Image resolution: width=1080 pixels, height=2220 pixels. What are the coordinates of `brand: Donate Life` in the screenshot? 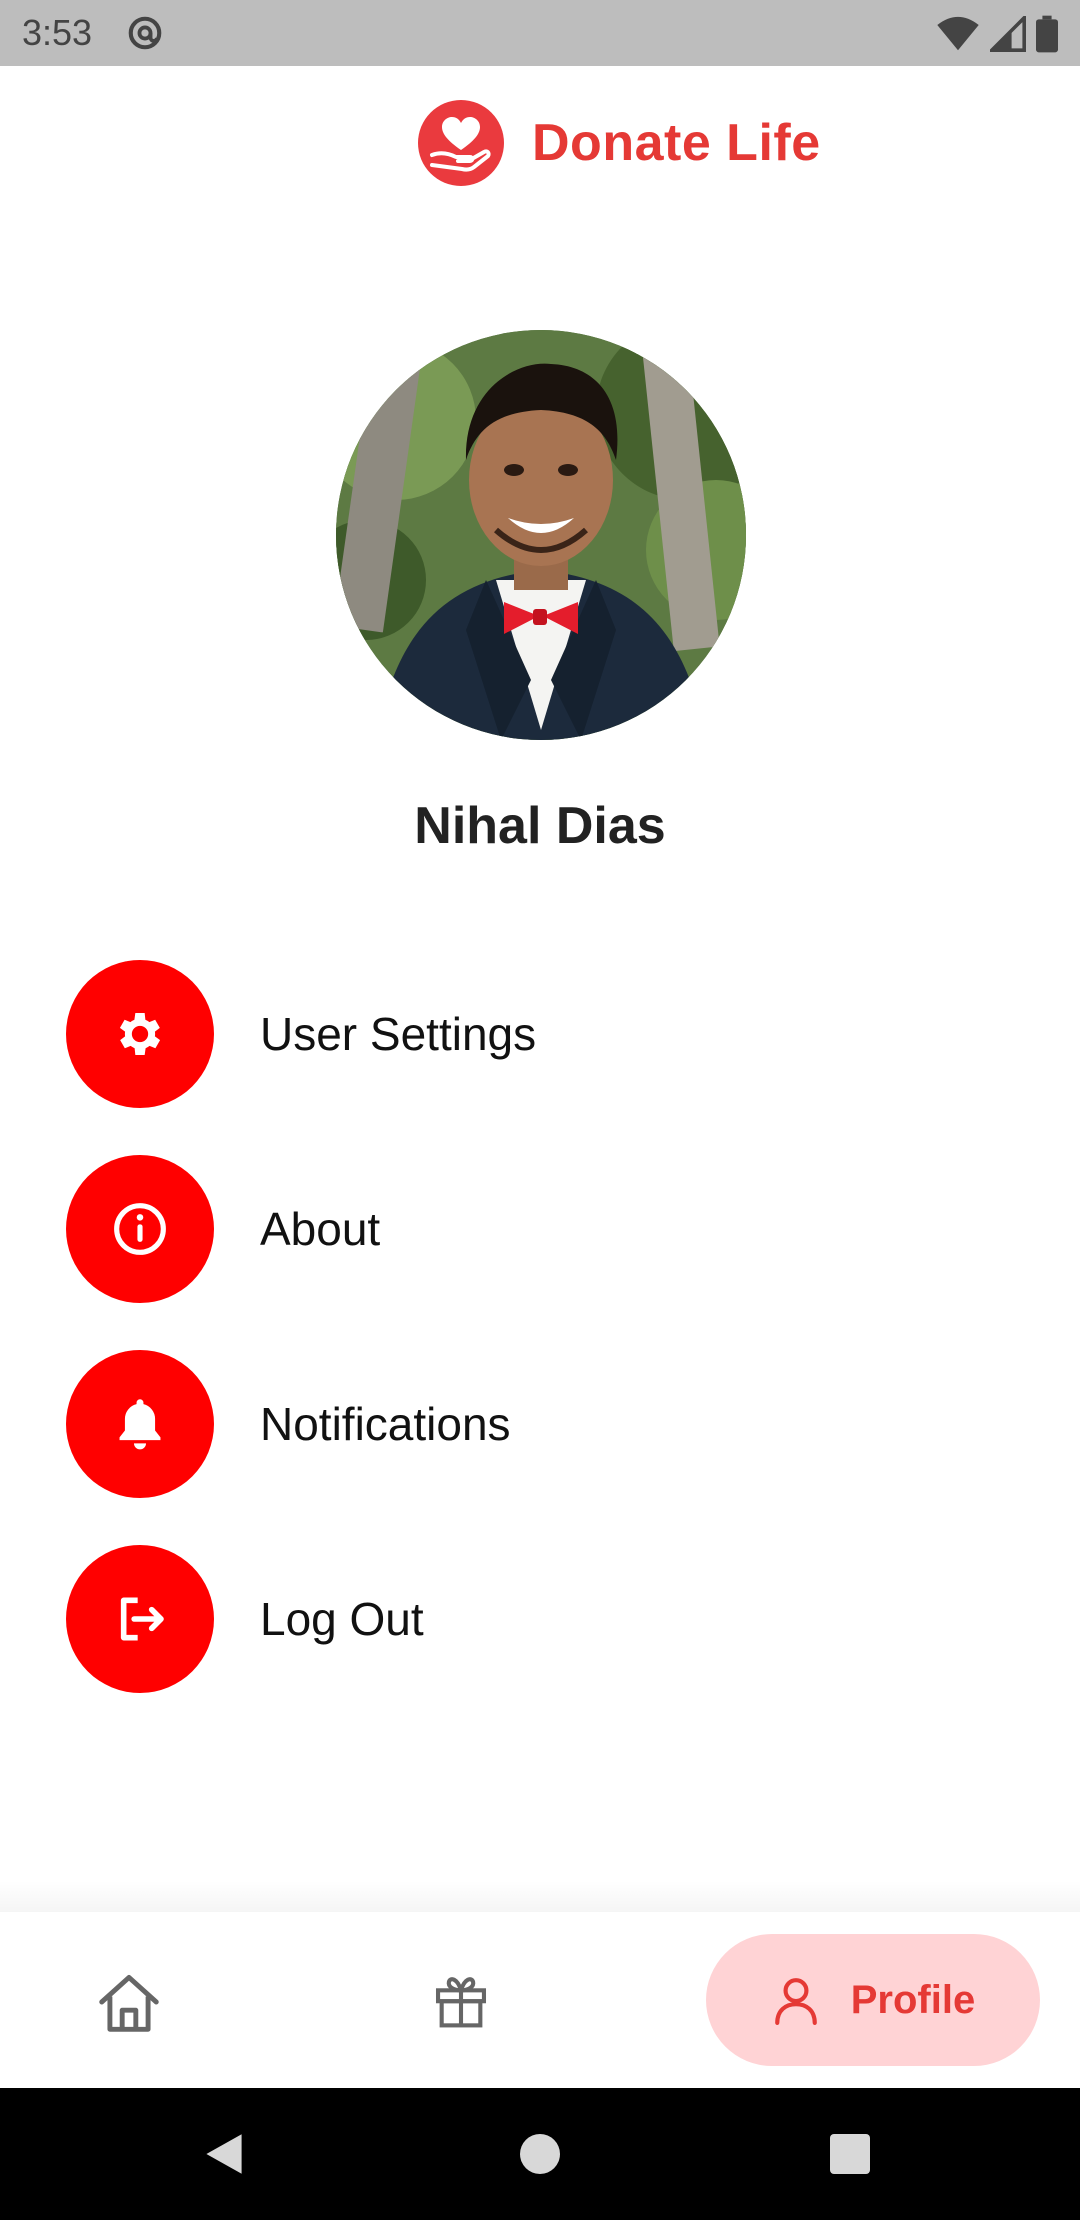 It's located at (619, 143).